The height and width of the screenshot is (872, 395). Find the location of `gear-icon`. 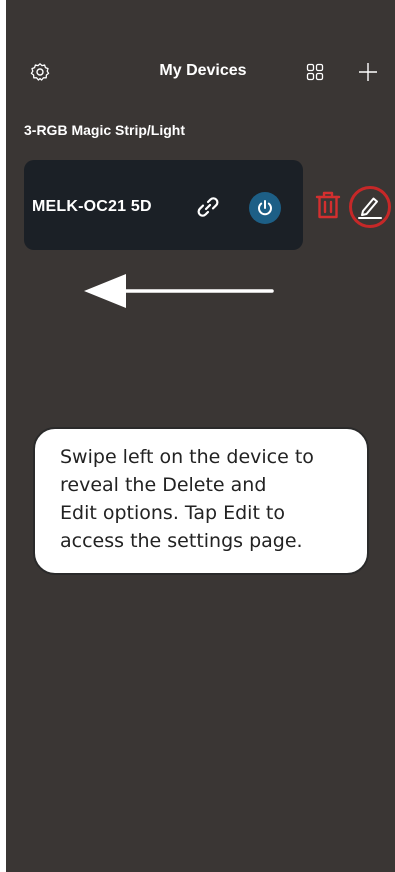

gear-icon is located at coordinates (40, 72).